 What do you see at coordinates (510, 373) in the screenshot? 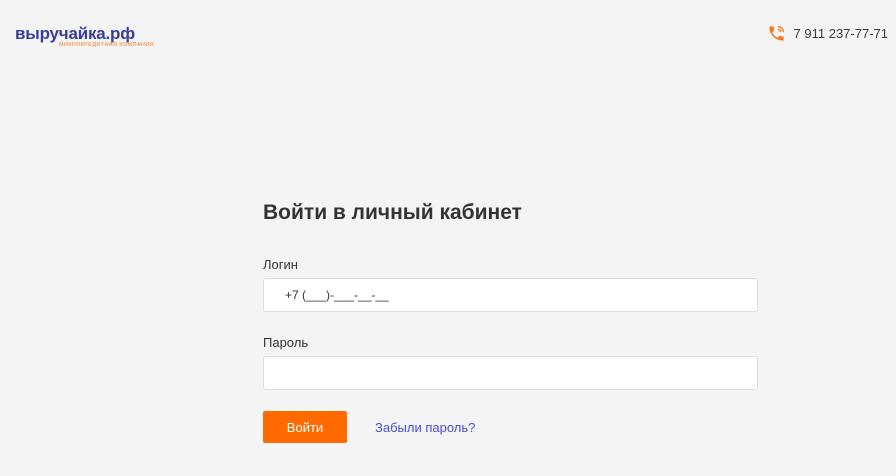
I see `password-input` at bounding box center [510, 373].